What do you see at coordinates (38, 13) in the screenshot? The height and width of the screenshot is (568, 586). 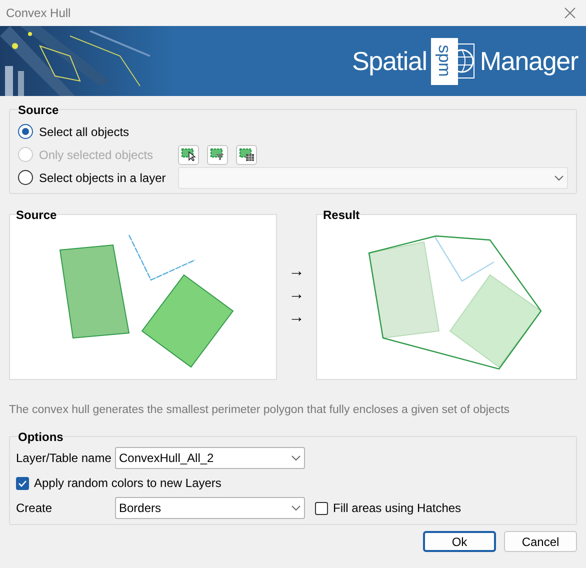 I see `window-title: Convex Hull` at bounding box center [38, 13].